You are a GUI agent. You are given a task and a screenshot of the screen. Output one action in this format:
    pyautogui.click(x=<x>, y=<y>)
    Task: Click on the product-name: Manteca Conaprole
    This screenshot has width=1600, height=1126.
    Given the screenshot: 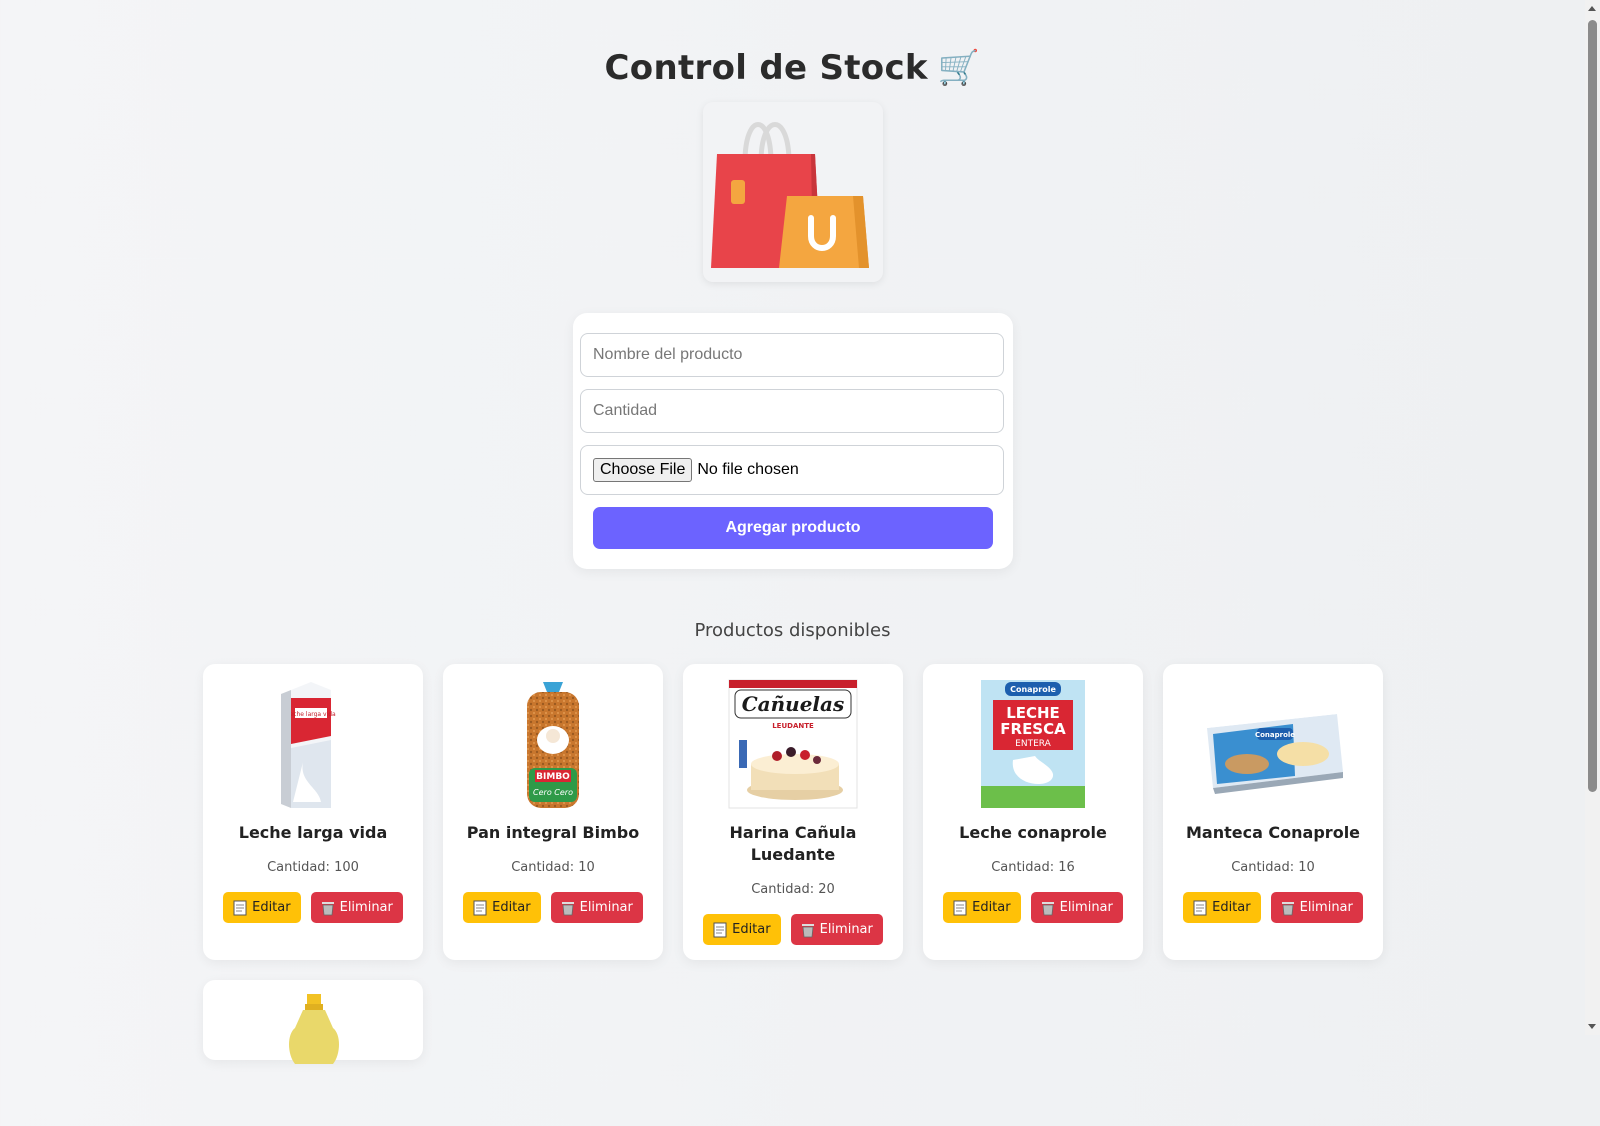 What is the action you would take?
    pyautogui.click(x=1273, y=832)
    